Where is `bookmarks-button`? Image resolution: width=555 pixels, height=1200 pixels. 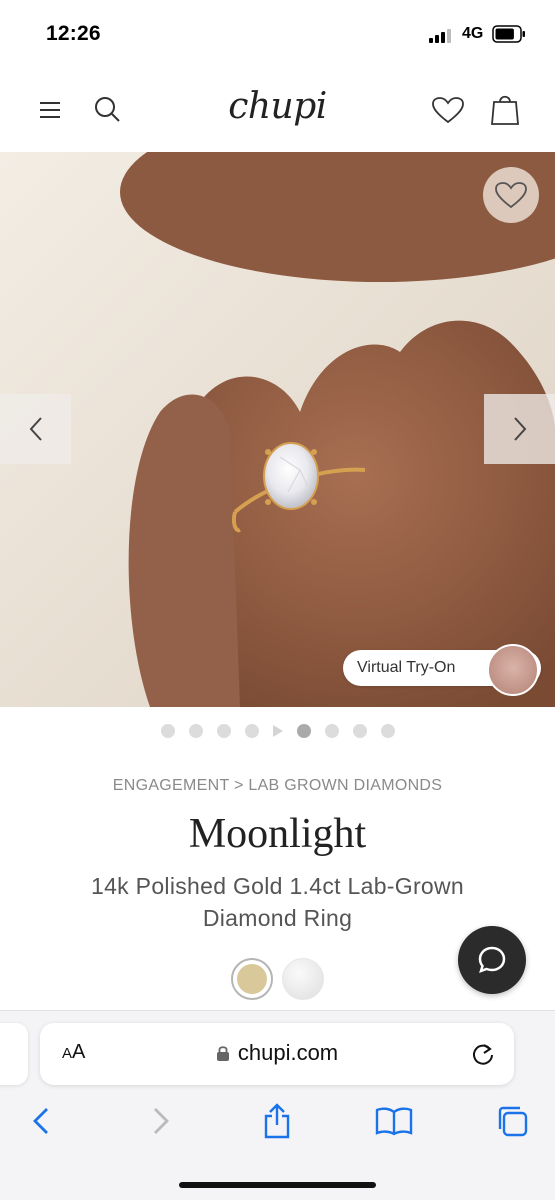
bookmarks-button is located at coordinates (394, 1121).